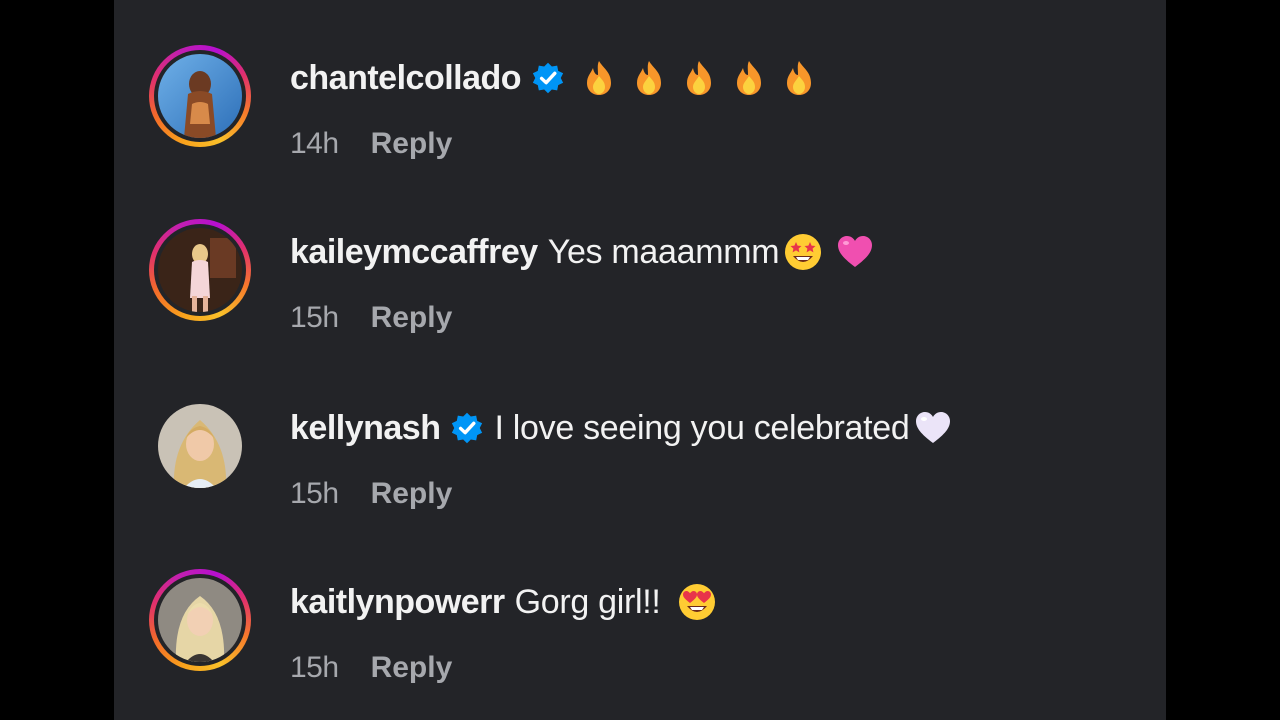 This screenshot has width=1280, height=720. I want to click on username: chantelcollado, so click(406, 78).